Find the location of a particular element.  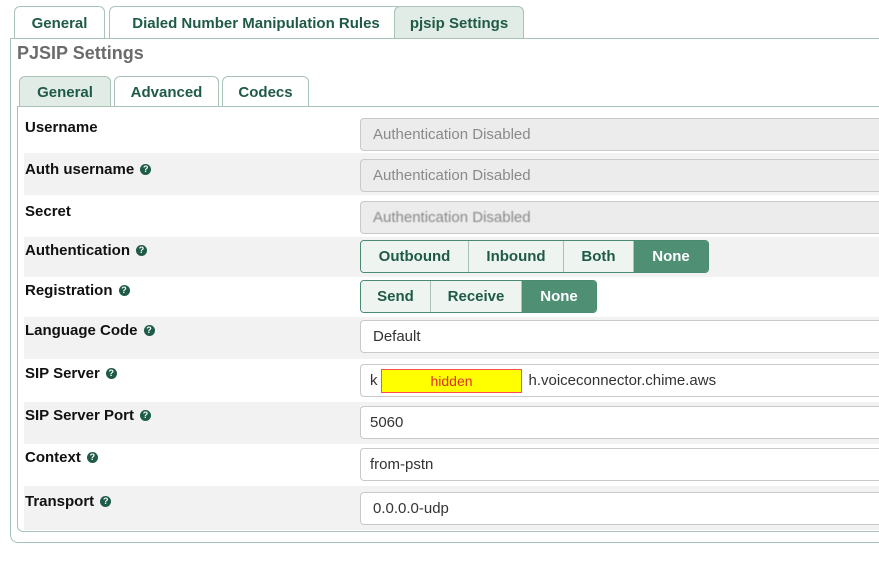

sub-tab-general: General is located at coordinates (65, 91).